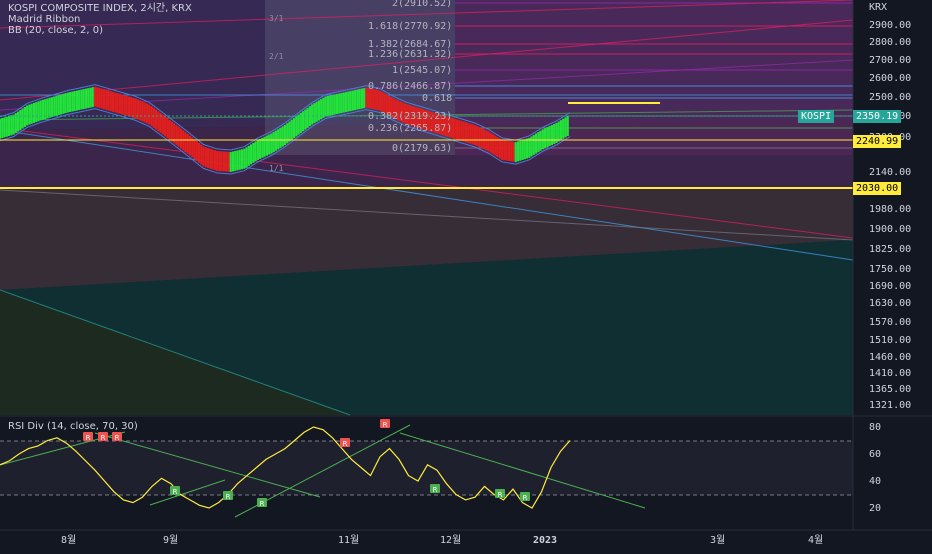 The width and height of the screenshot is (932, 554). I want to click on level-tag-2: 2030.00, so click(877, 188).